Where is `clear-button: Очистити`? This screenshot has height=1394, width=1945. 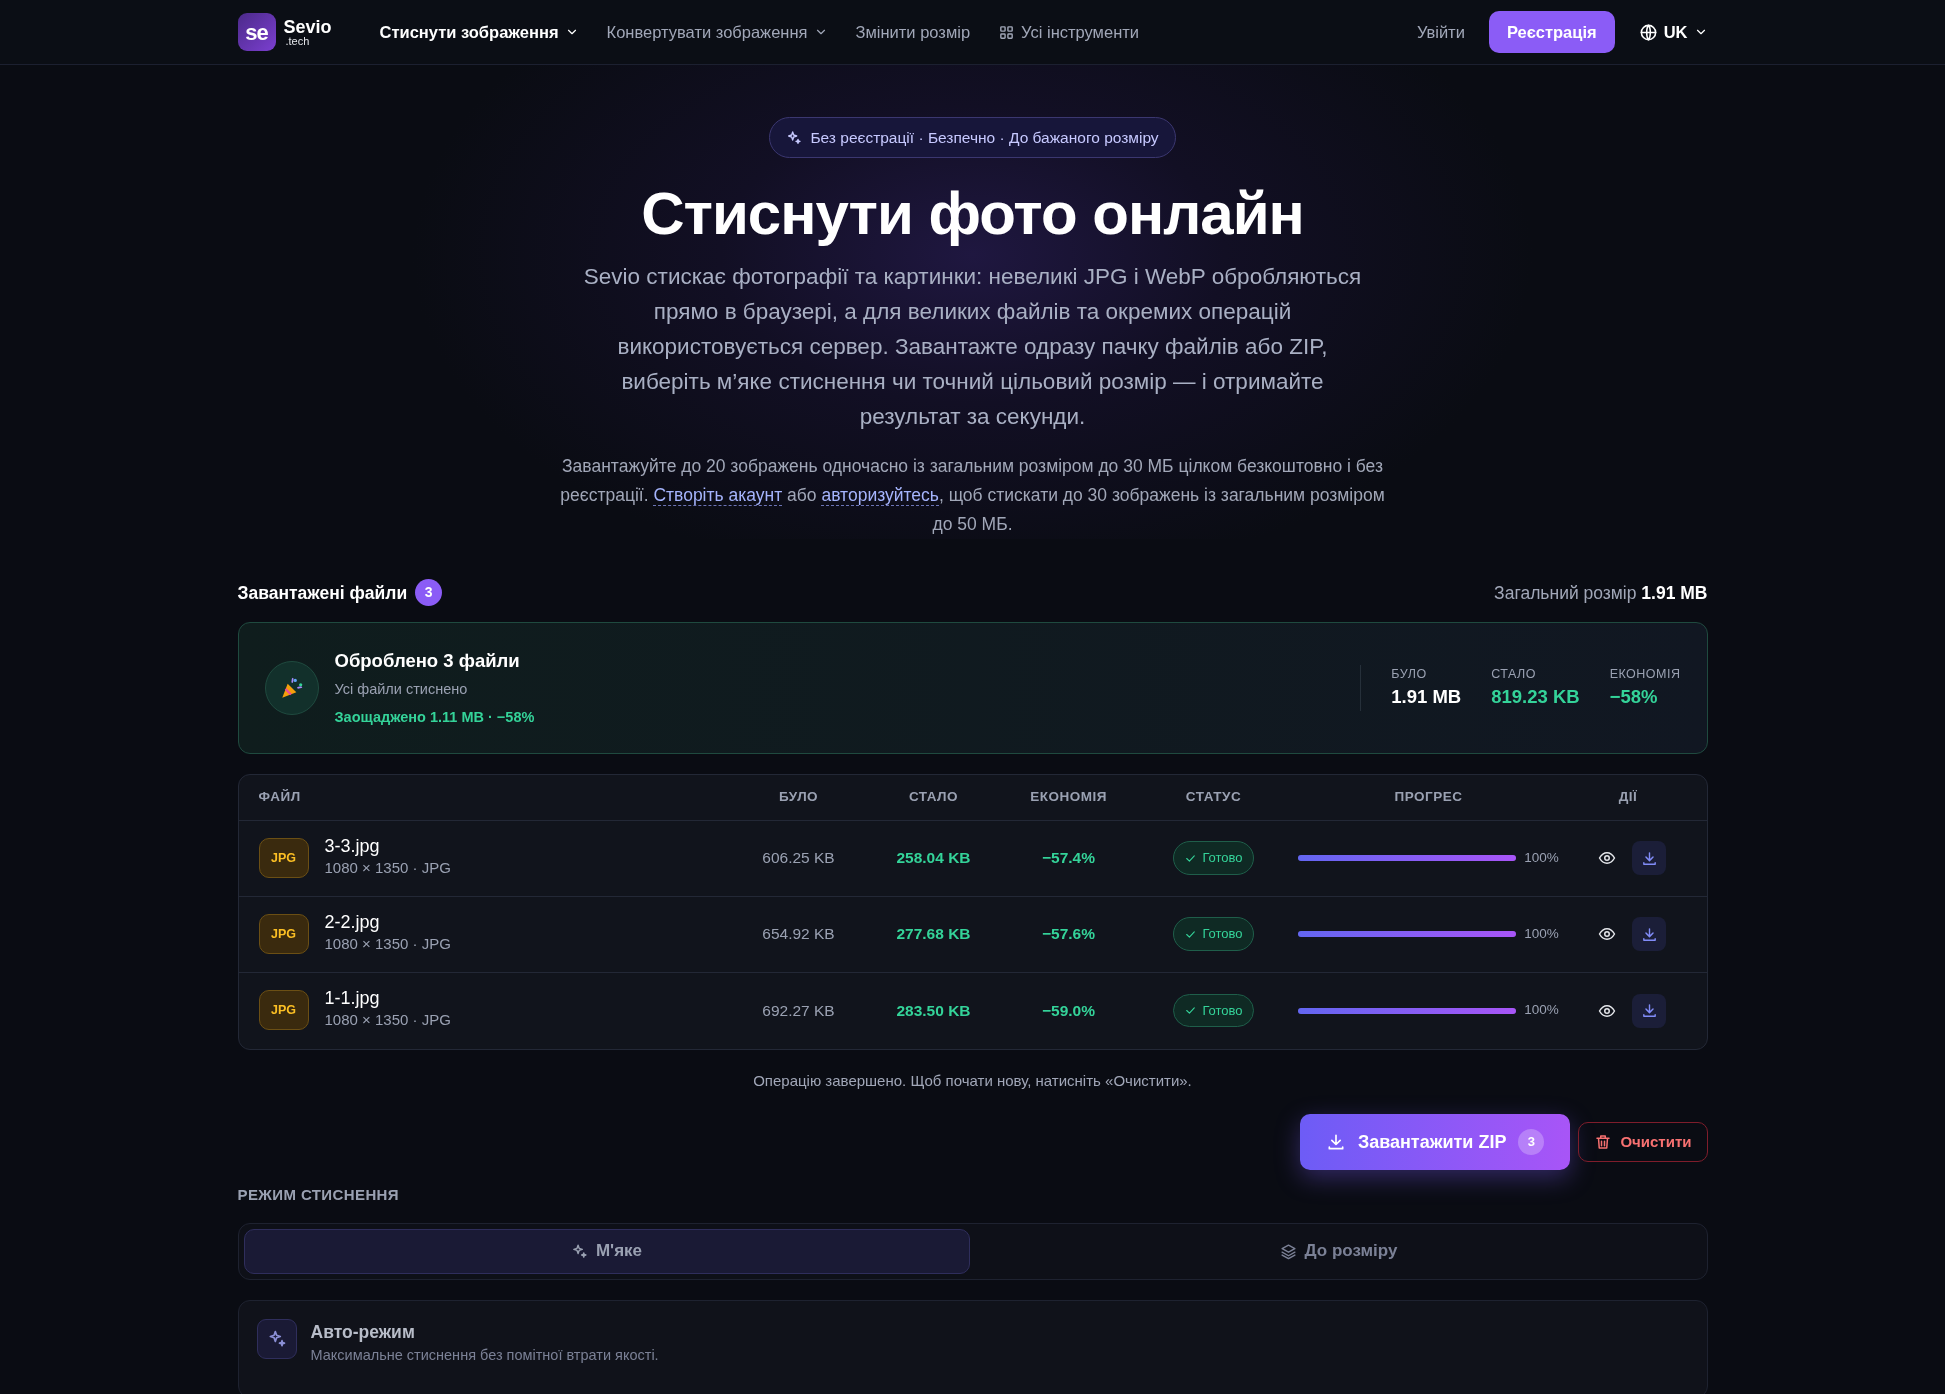 clear-button: Очистити is located at coordinates (1643, 1142).